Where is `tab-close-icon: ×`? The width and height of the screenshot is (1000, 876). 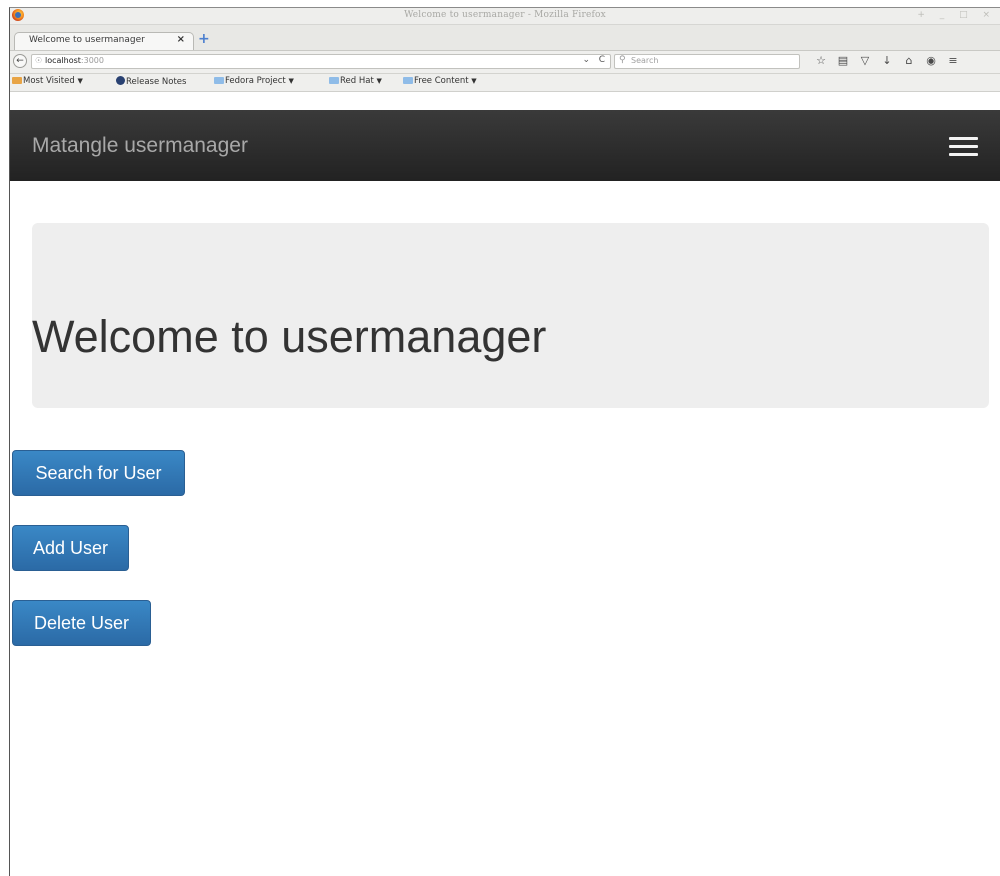
tab-close-icon: × is located at coordinates (181, 39).